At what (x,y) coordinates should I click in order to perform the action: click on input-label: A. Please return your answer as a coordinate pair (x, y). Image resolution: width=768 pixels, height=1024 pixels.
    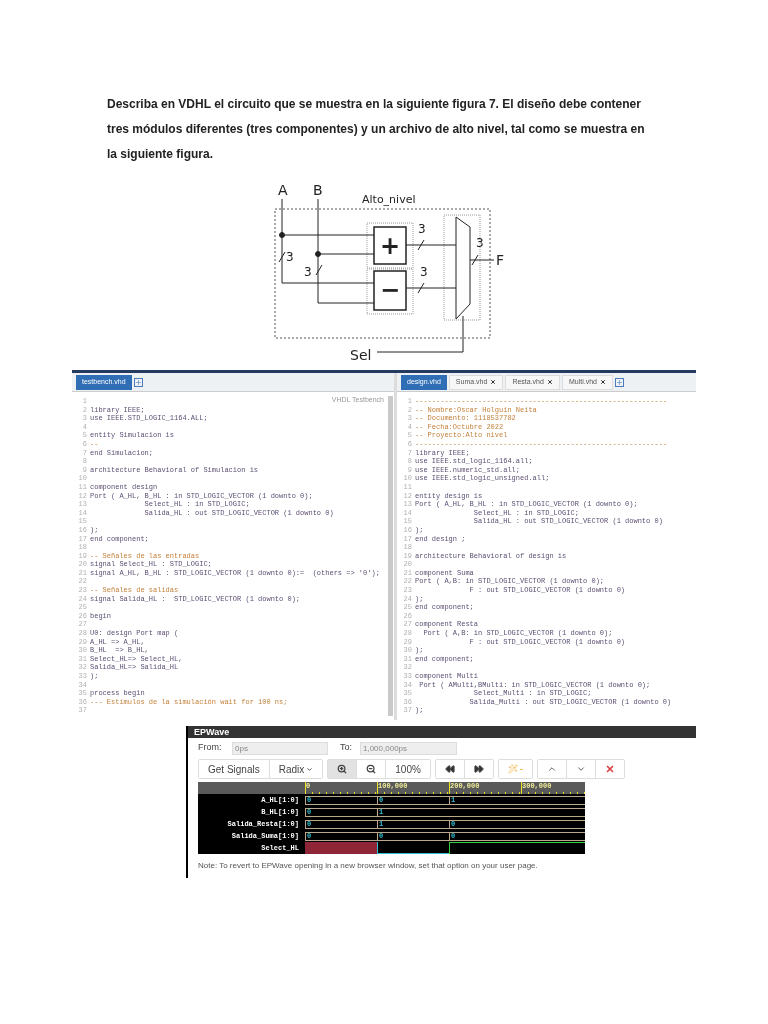
    Looking at the image, I should click on (283, 190).